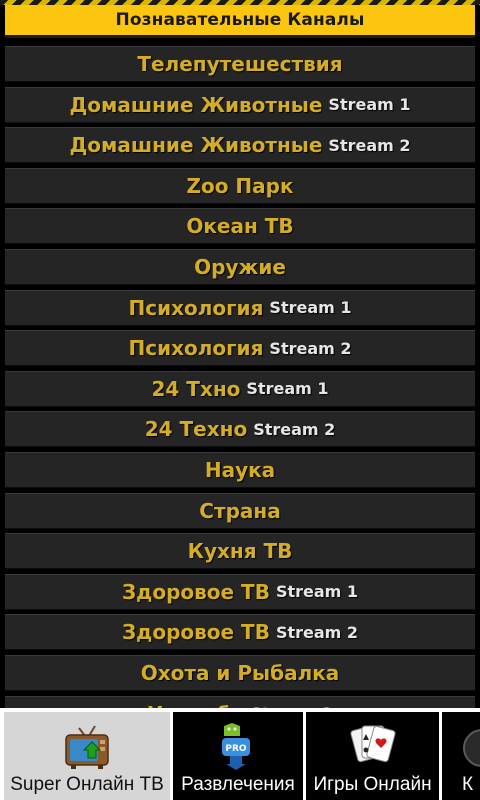  I want to click on channel-list-item: Zoo Парк, so click(240, 185).